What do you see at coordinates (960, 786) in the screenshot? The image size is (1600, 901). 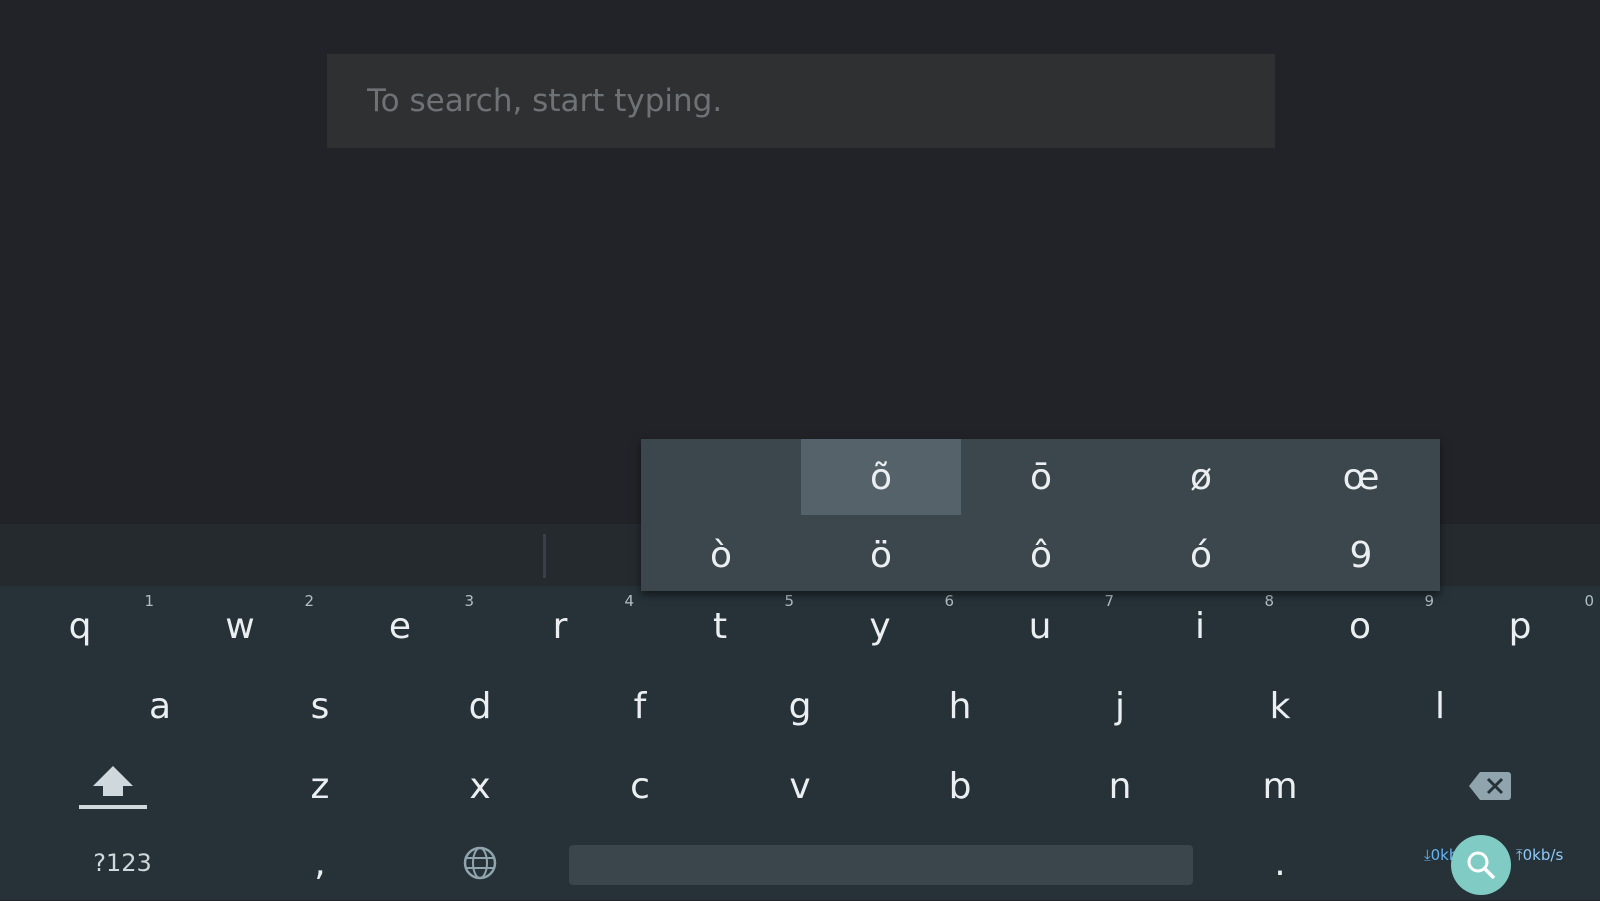 I see `key-b: b` at bounding box center [960, 786].